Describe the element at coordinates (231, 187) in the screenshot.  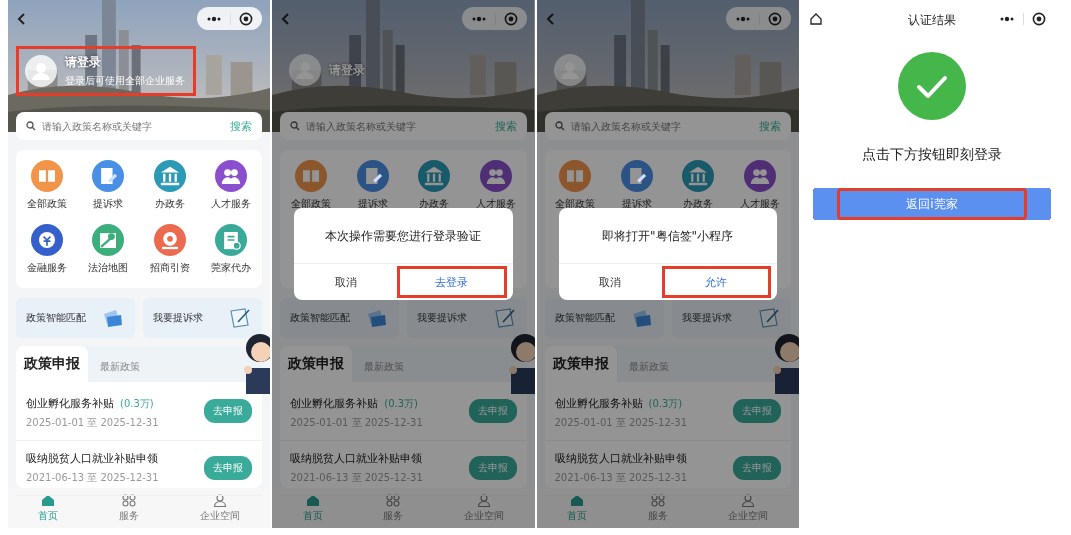
I see `service-item: 人才服务` at that location.